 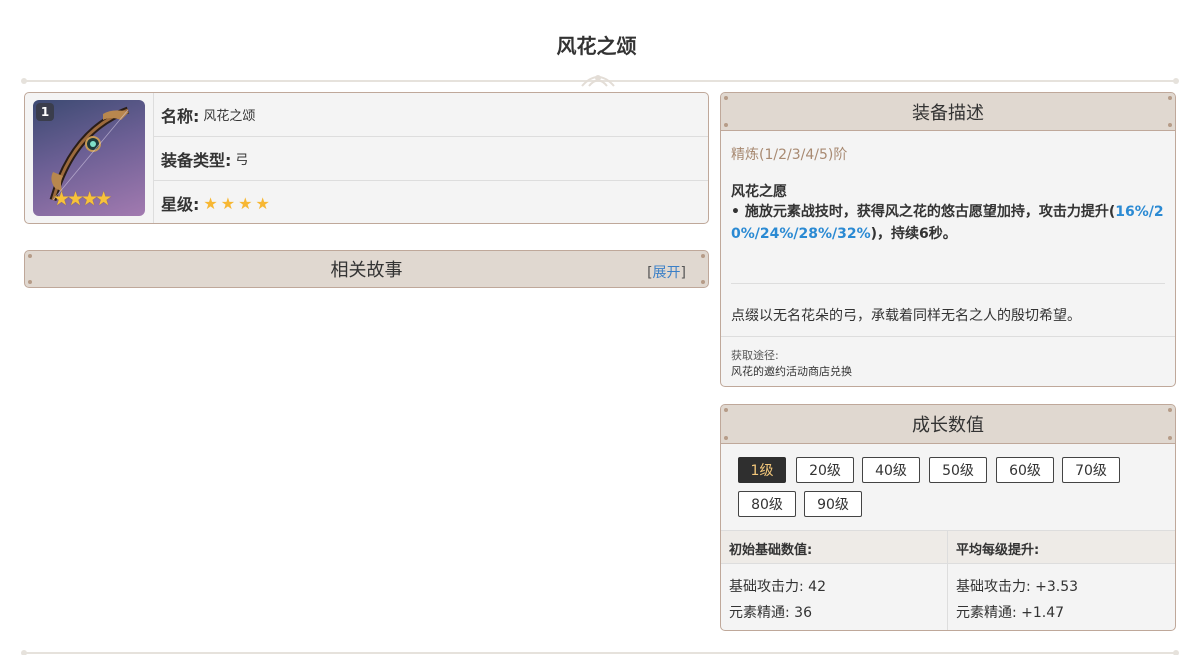 I want to click on growth-header: 成长数值, so click(x=948, y=424).